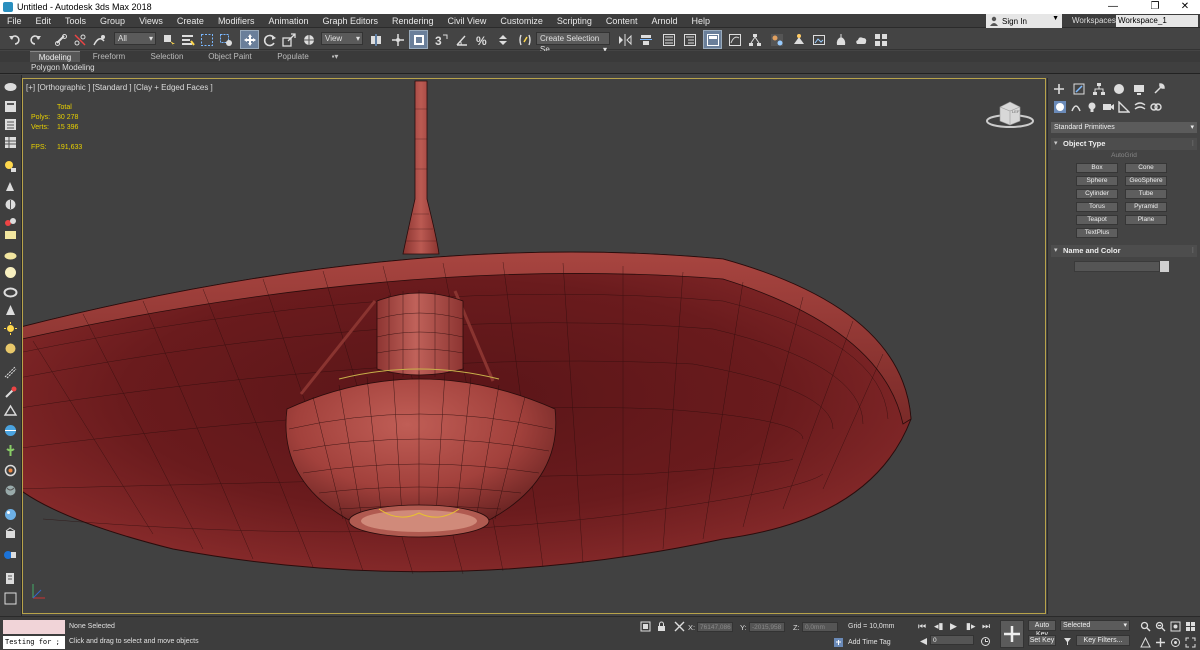 The image size is (1200, 650). What do you see at coordinates (14, 21) in the screenshot?
I see `menu-file: File` at bounding box center [14, 21].